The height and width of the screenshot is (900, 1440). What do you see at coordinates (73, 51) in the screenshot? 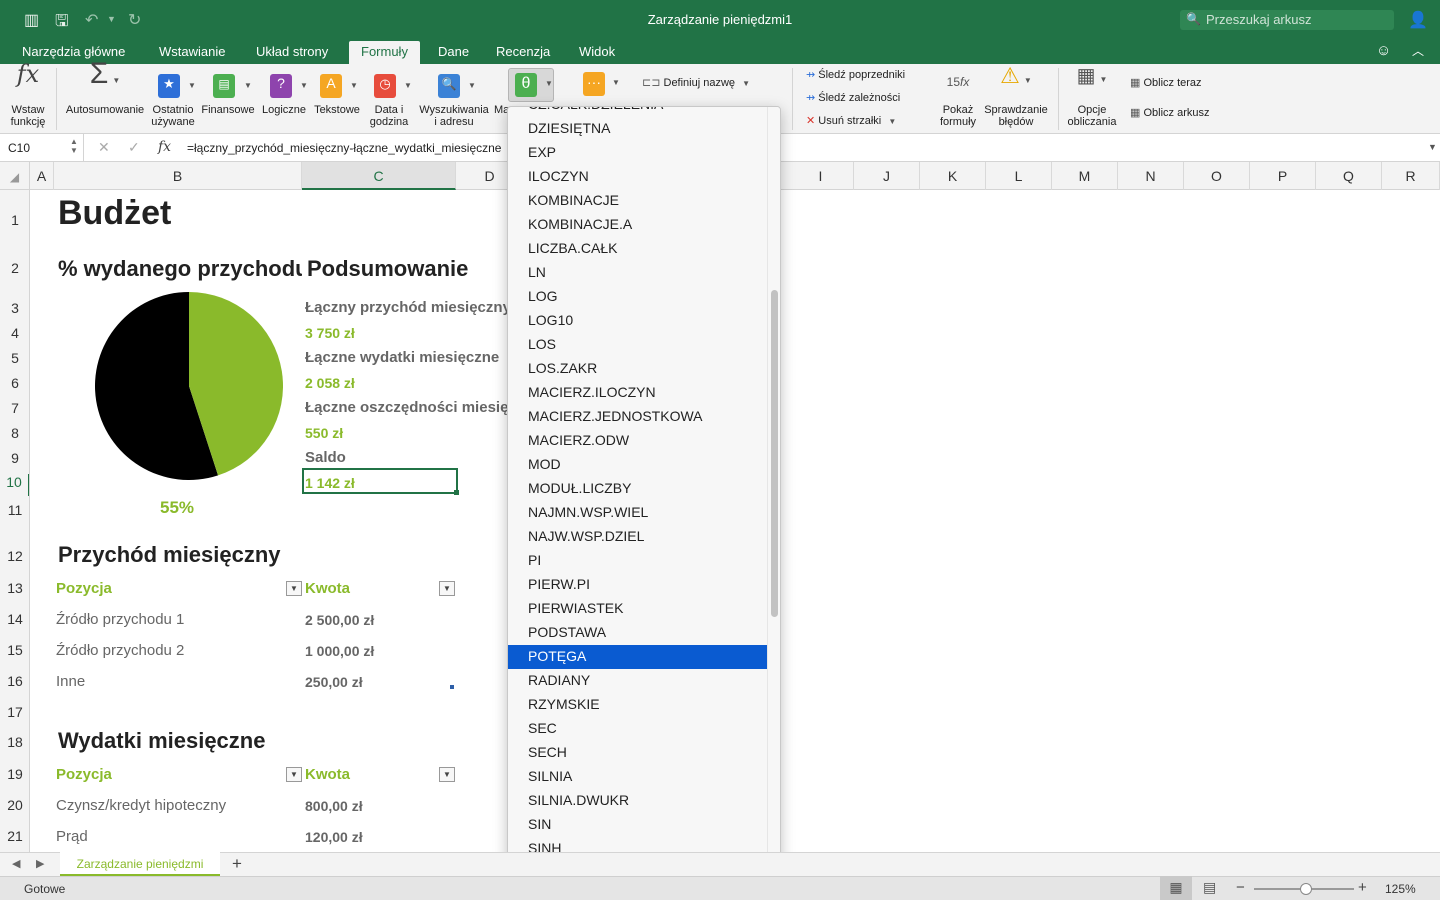
I see `tab-home: Narzędzia główne` at bounding box center [73, 51].